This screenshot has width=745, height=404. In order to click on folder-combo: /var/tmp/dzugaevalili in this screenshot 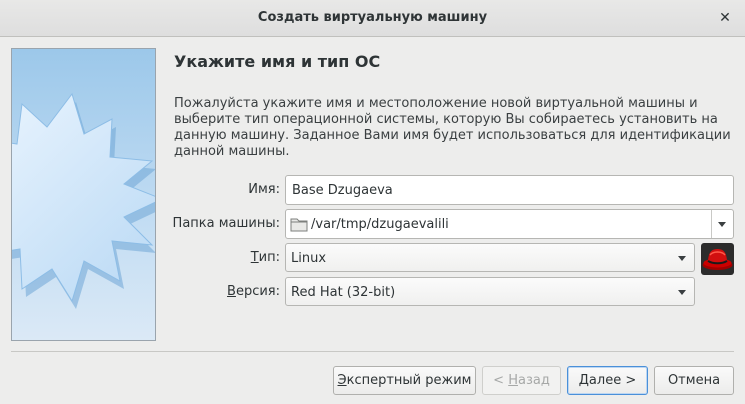, I will do `click(509, 224)`.